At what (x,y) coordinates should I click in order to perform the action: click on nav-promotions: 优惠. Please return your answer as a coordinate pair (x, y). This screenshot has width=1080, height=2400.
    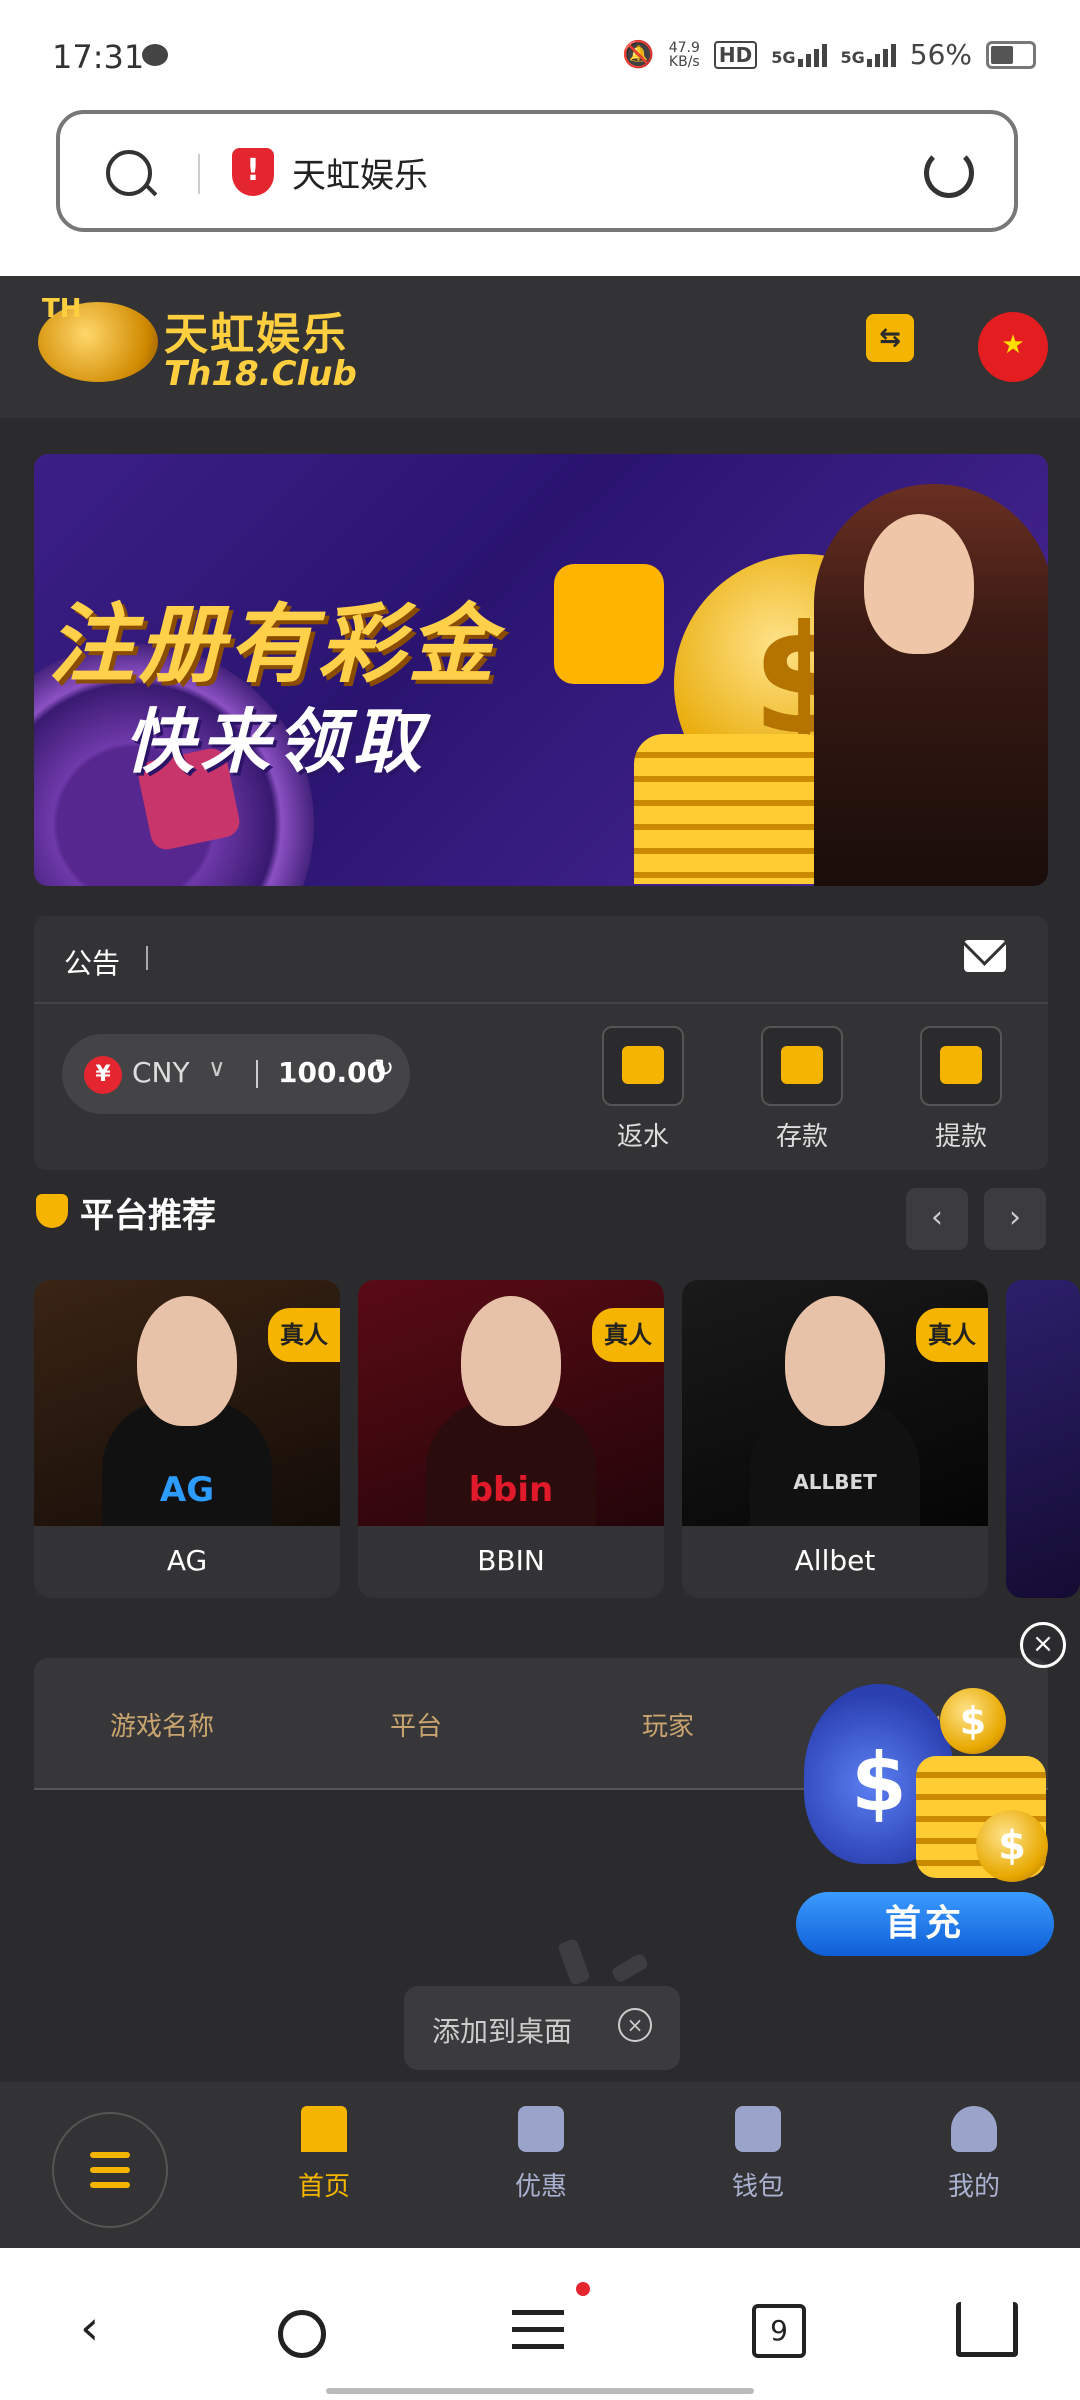
    Looking at the image, I should click on (541, 2154).